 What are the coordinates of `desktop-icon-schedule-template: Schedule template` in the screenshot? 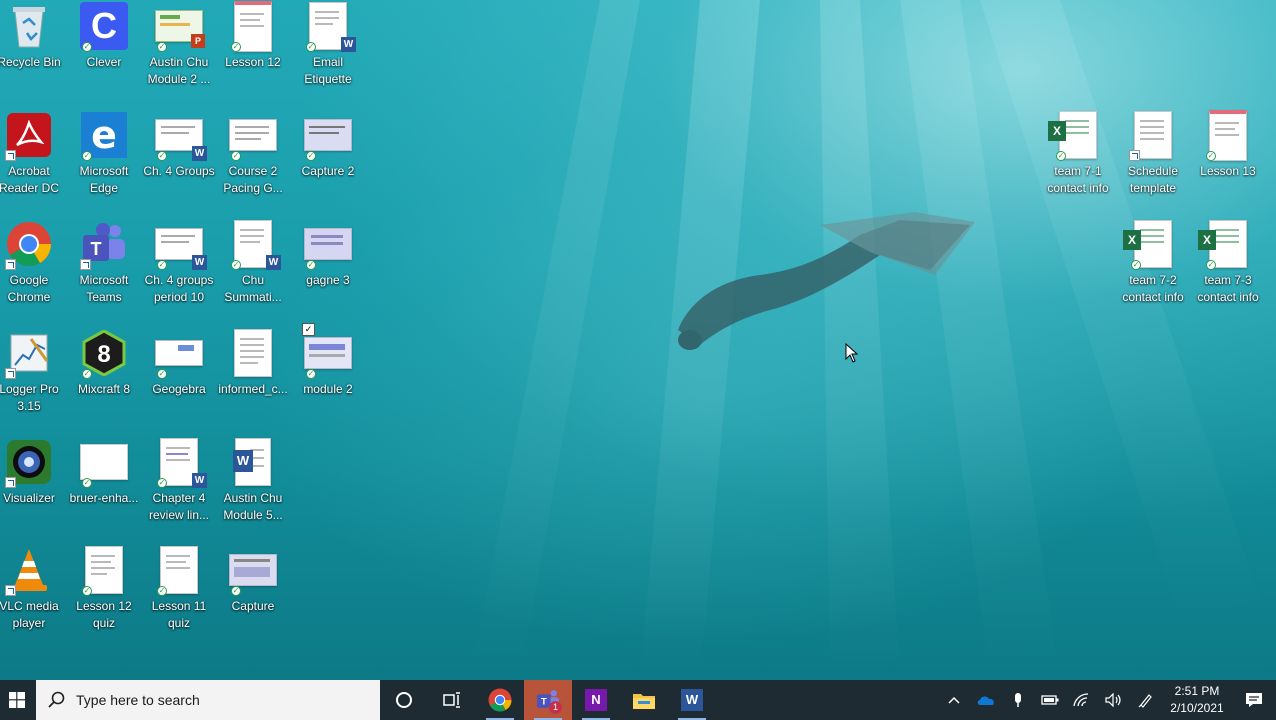 It's located at (1153, 161).